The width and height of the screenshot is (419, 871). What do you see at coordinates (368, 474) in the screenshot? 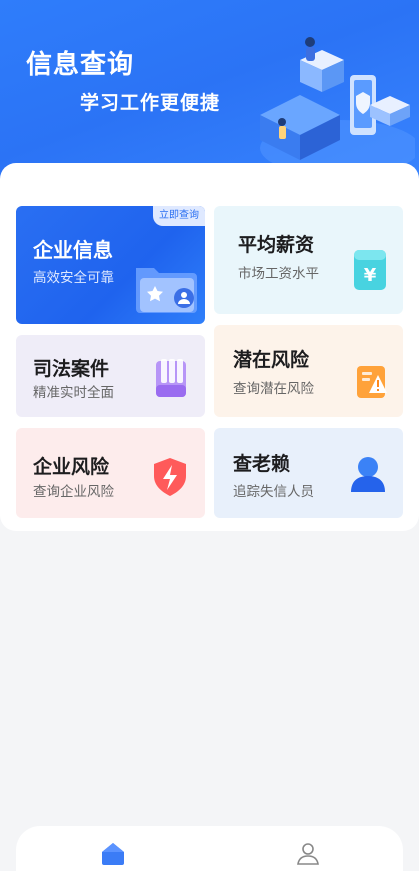
I see `person-icon` at bounding box center [368, 474].